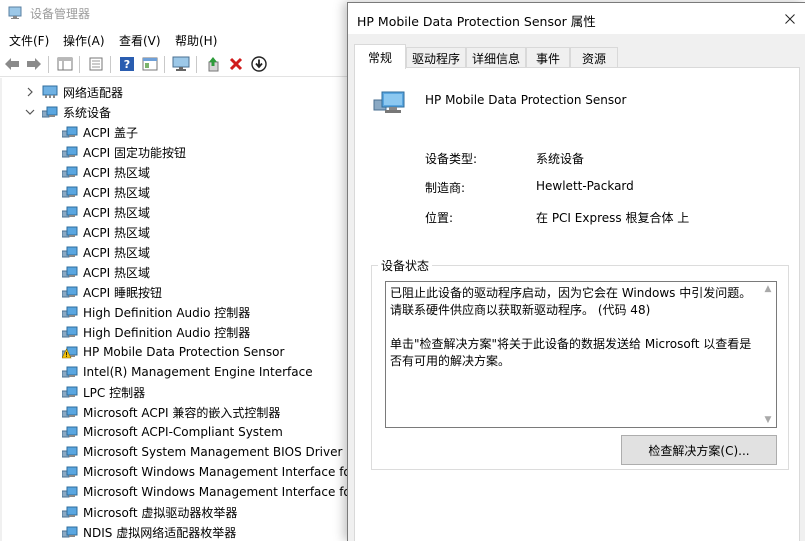  I want to click on view-icon, so click(150, 64).